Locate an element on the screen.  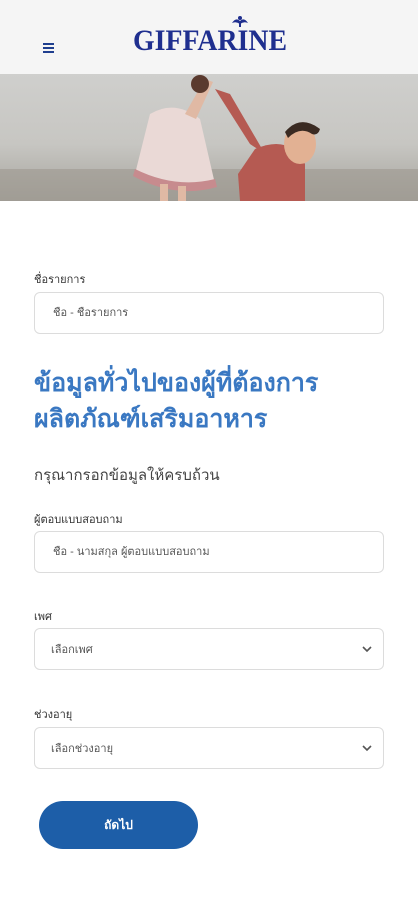
app-header: GIFFARINE is located at coordinates (209, 37).